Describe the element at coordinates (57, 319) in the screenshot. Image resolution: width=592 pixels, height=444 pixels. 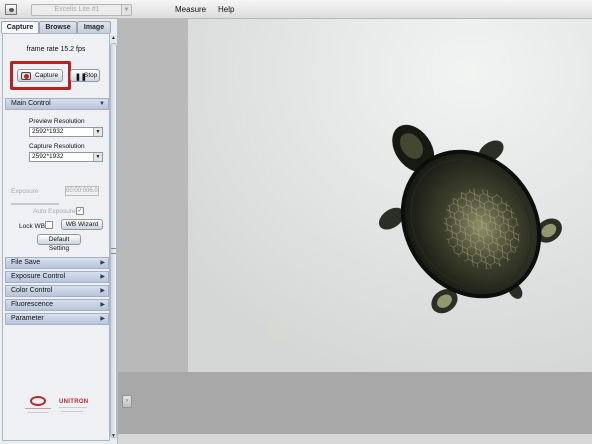
I see `section-parameter: Parameter ▶` at that location.